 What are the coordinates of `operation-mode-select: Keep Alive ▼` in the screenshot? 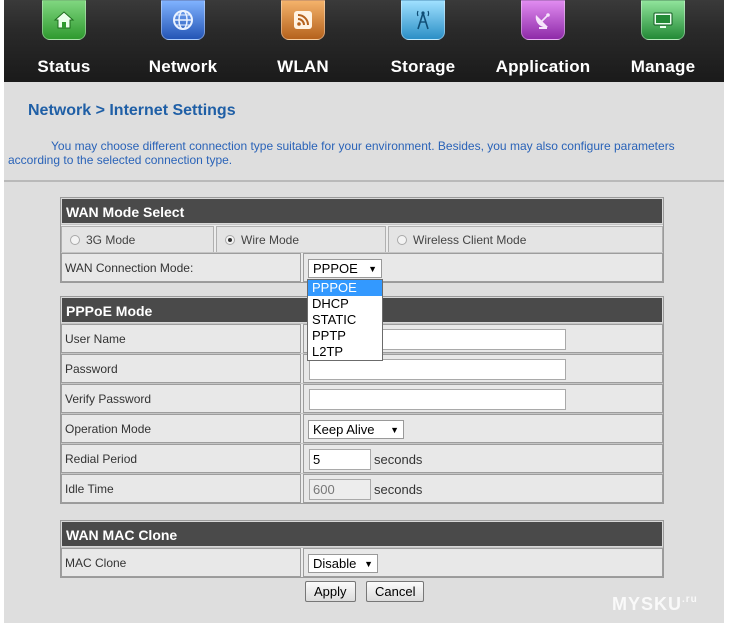 It's located at (356, 429).